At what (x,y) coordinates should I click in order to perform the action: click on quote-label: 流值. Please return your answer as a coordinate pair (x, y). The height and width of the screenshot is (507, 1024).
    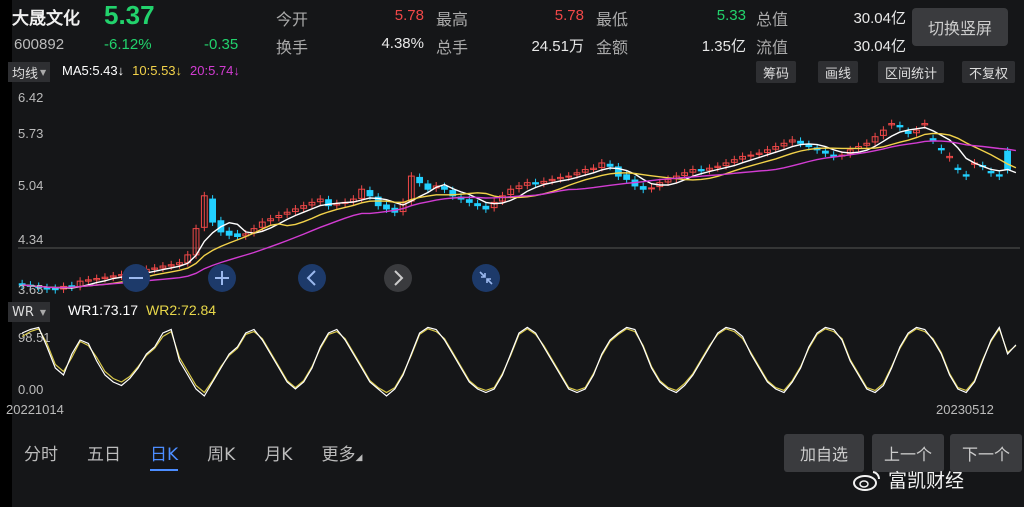
    Looking at the image, I should click on (772, 47).